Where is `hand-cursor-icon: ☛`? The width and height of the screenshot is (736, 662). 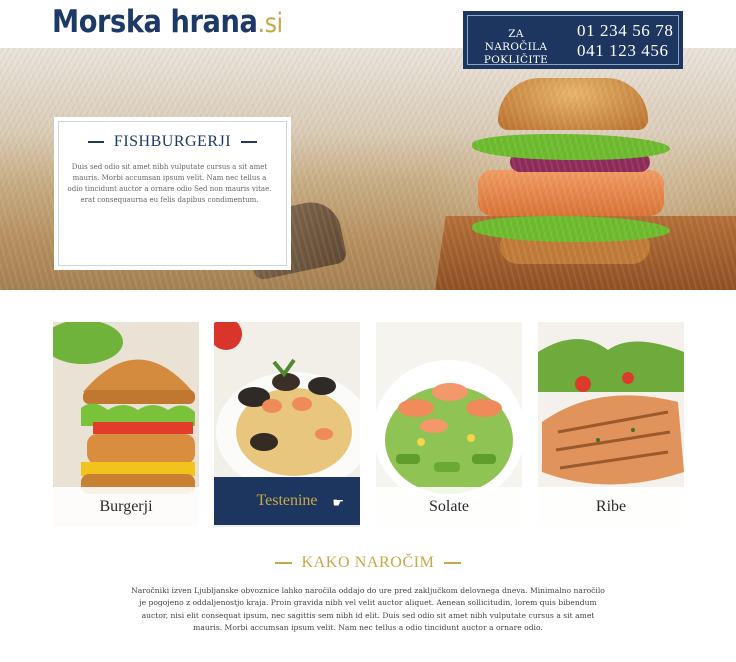
hand-cursor-icon: ☛ is located at coordinates (338, 503).